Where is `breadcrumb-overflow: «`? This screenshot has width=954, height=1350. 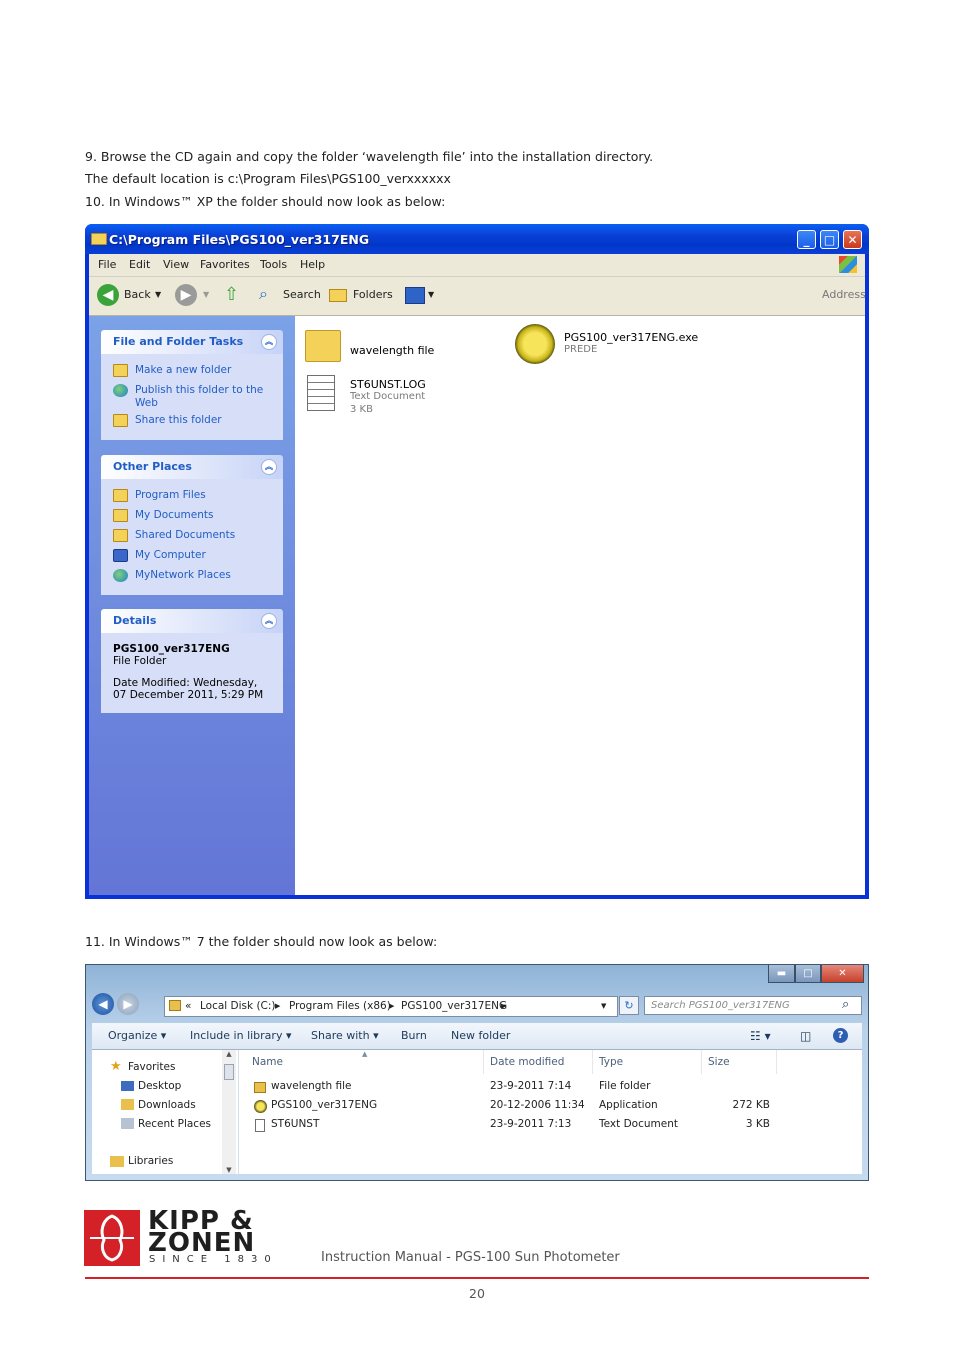
breadcrumb-overflow: « is located at coordinates (188, 1006).